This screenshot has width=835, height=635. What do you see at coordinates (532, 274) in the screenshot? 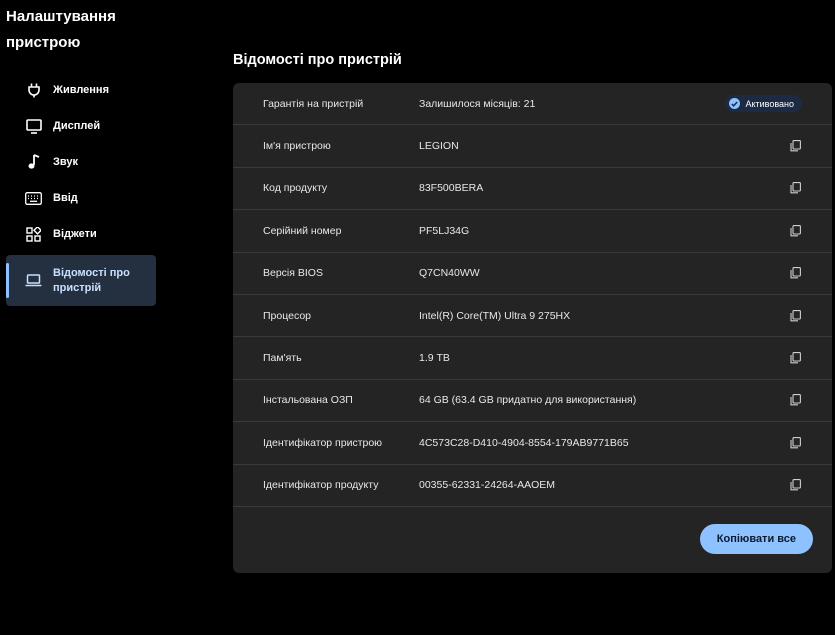
I see `info-row: Версія BIOS Q7CN40WW` at bounding box center [532, 274].